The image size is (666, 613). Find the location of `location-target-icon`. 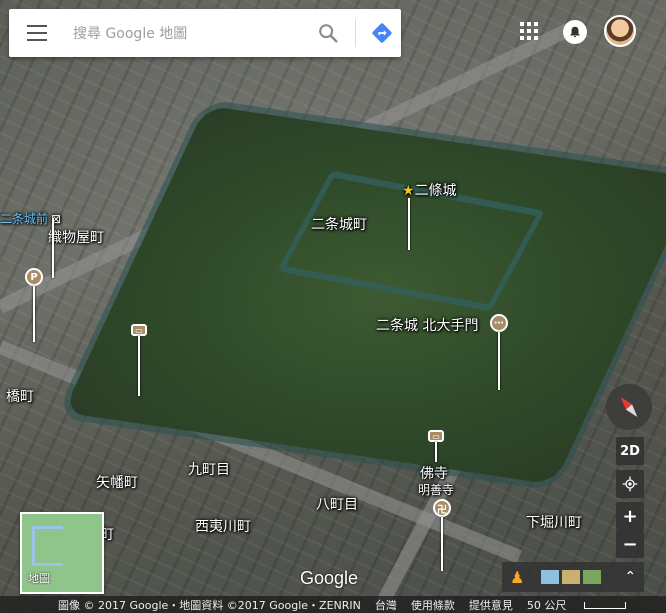

location-target-icon is located at coordinates (630, 484).